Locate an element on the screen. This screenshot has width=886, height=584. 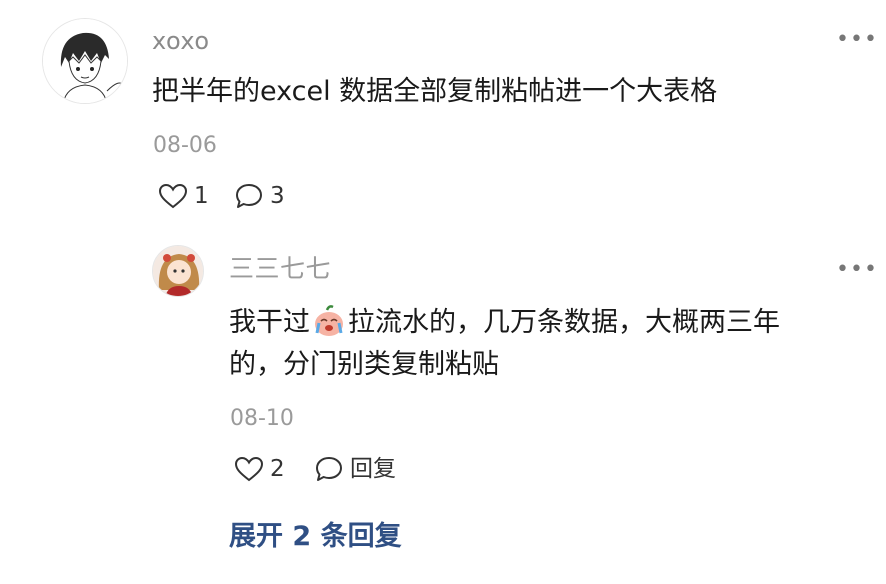
avatar-image is located at coordinates (85, 61).